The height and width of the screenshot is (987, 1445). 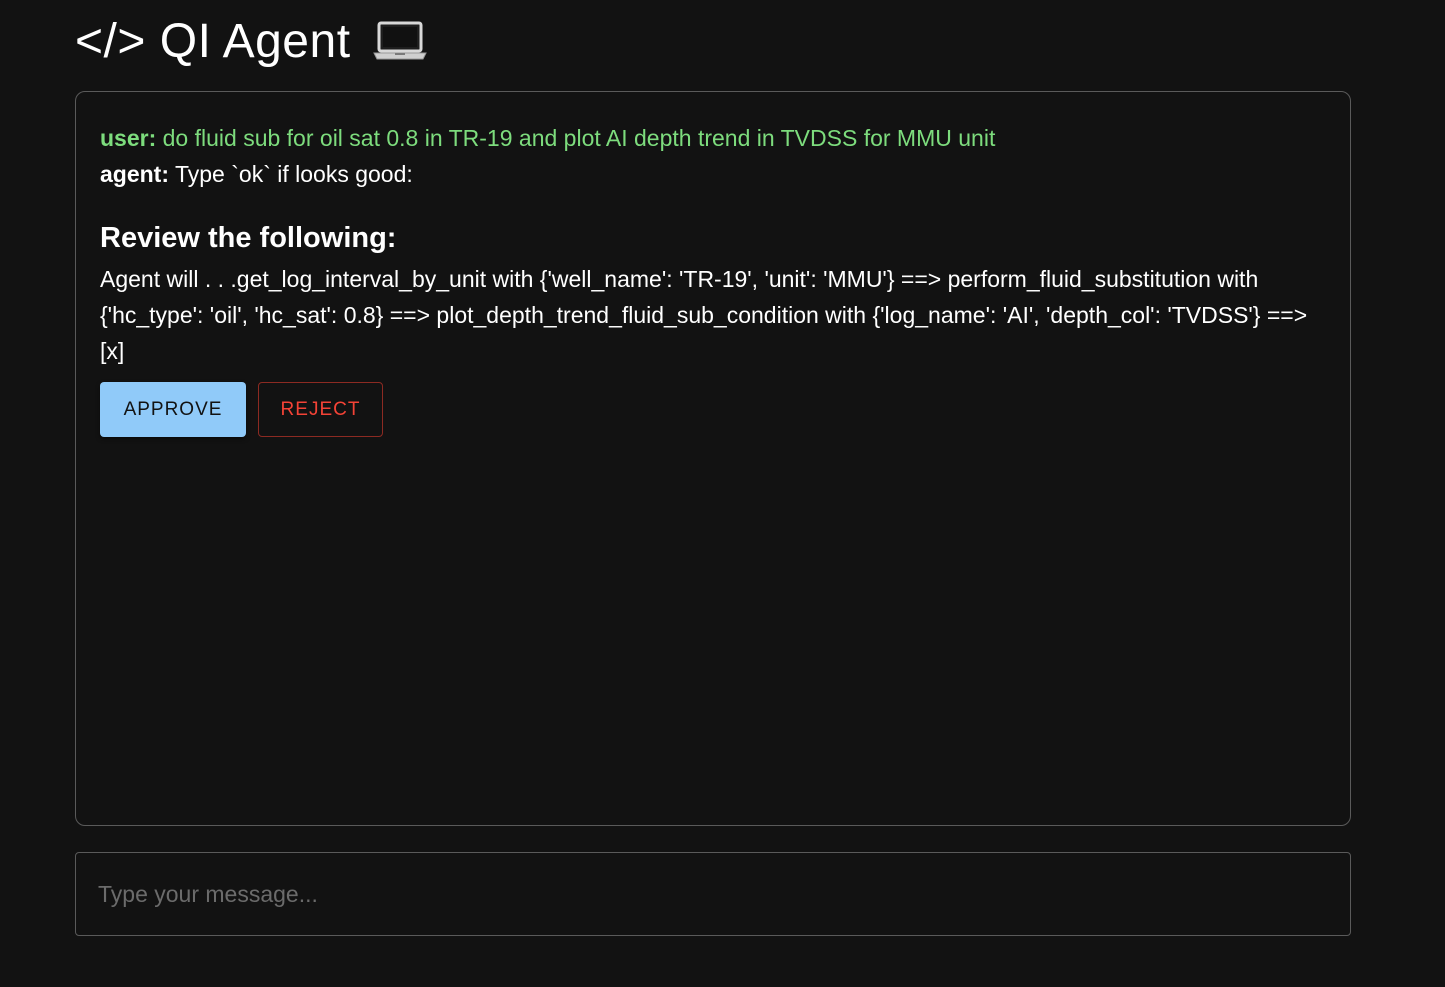 What do you see at coordinates (213, 41) in the screenshot?
I see `page-title-text: </> QI Agent` at bounding box center [213, 41].